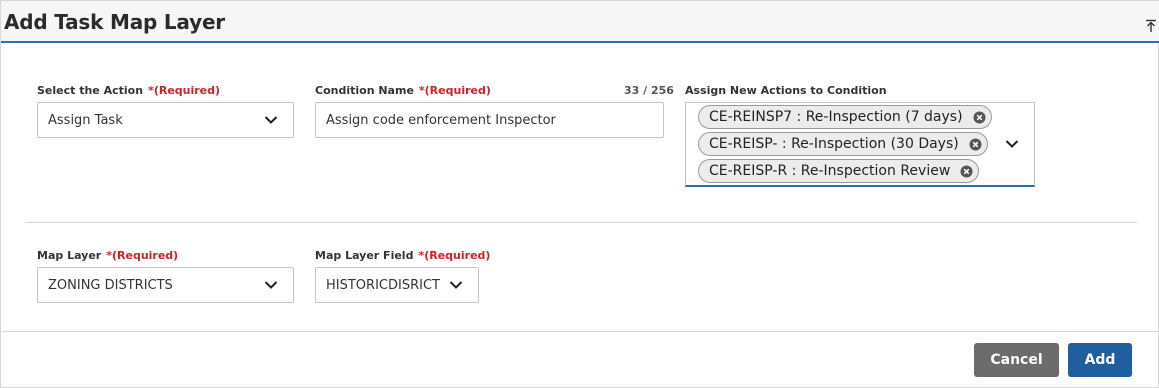 This screenshot has width=1159, height=388. I want to click on chip-label: CE-REINSP7 : Re-Inspection (7 days), so click(836, 117).